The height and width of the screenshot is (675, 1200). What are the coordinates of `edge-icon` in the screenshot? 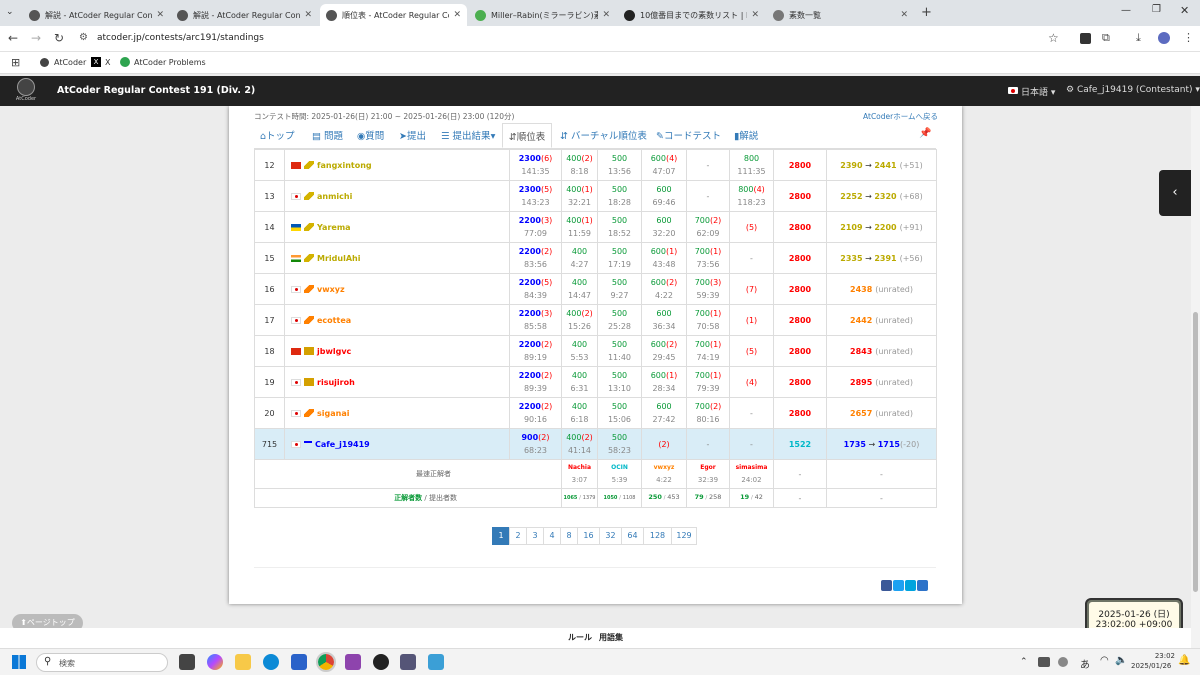 It's located at (271, 662).